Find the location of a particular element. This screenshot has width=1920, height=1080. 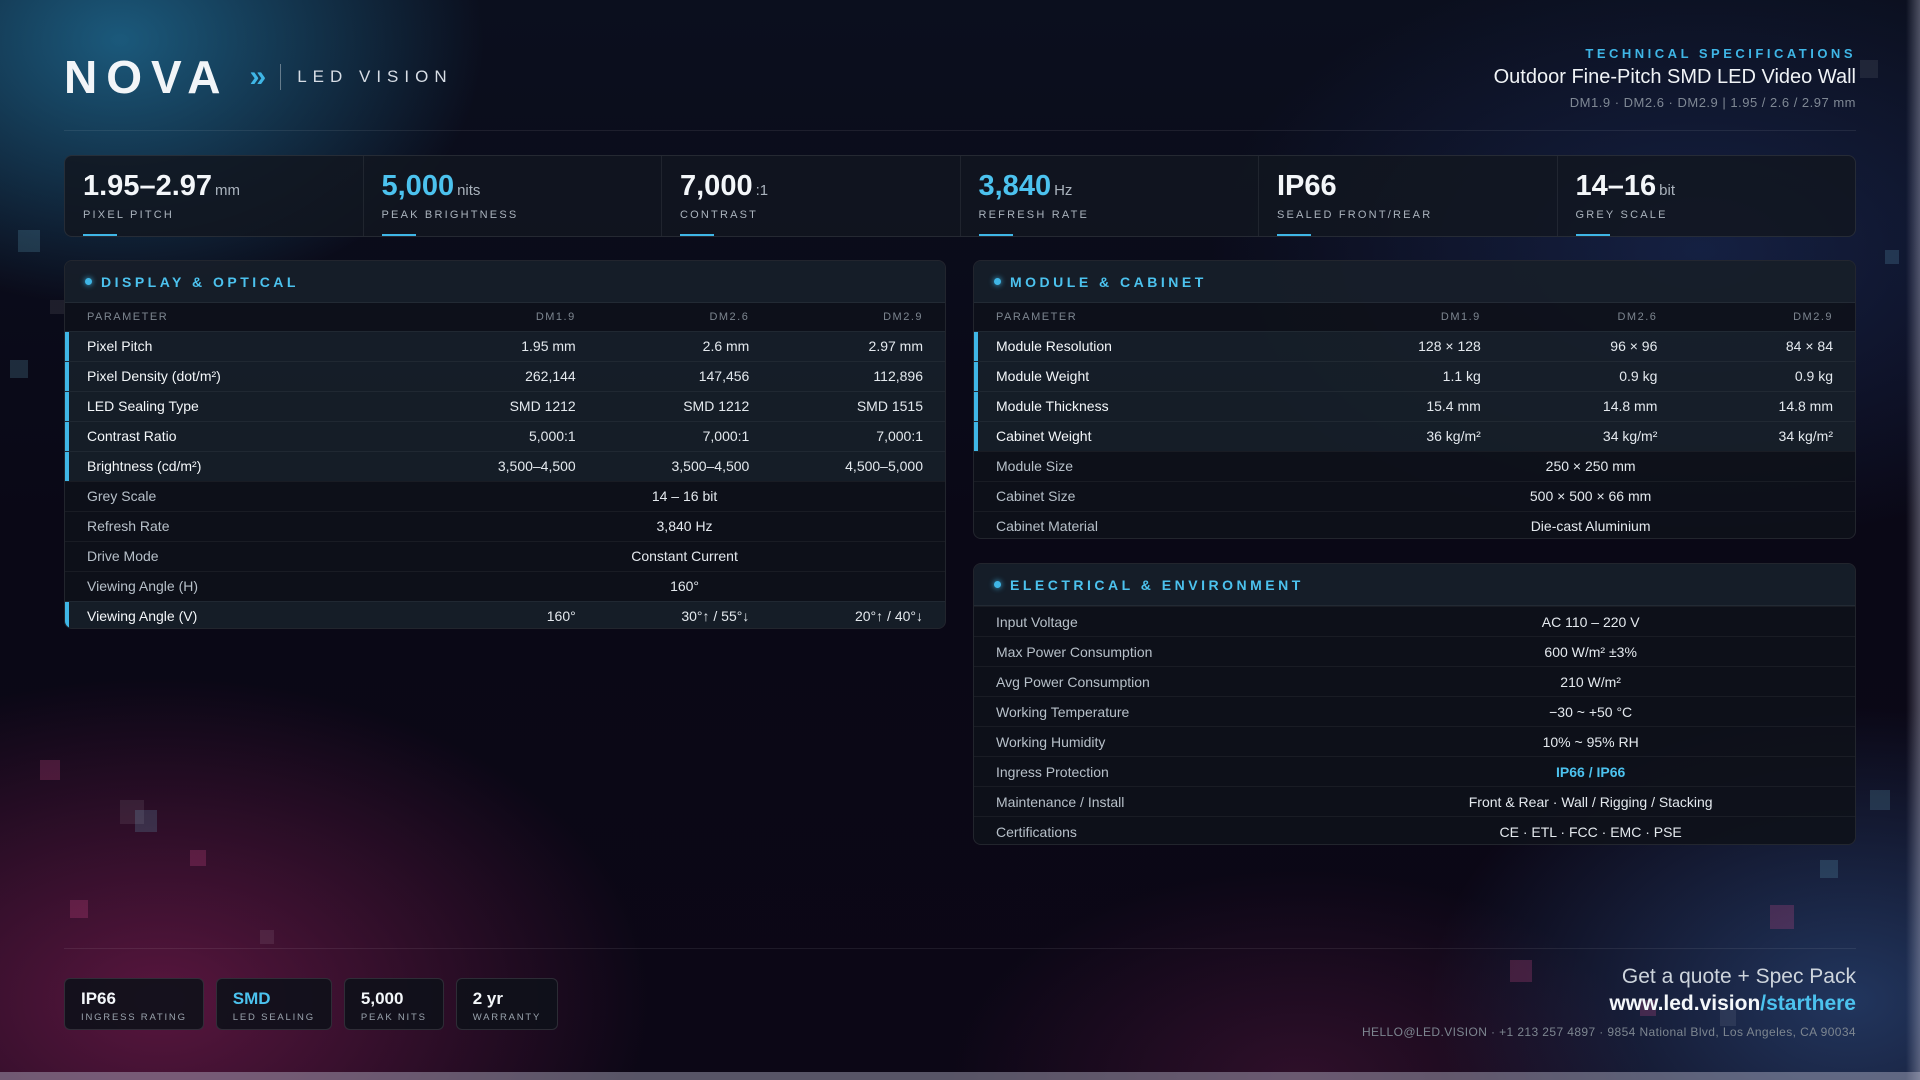

column-header: DM1.9 is located at coordinates (1460, 316).